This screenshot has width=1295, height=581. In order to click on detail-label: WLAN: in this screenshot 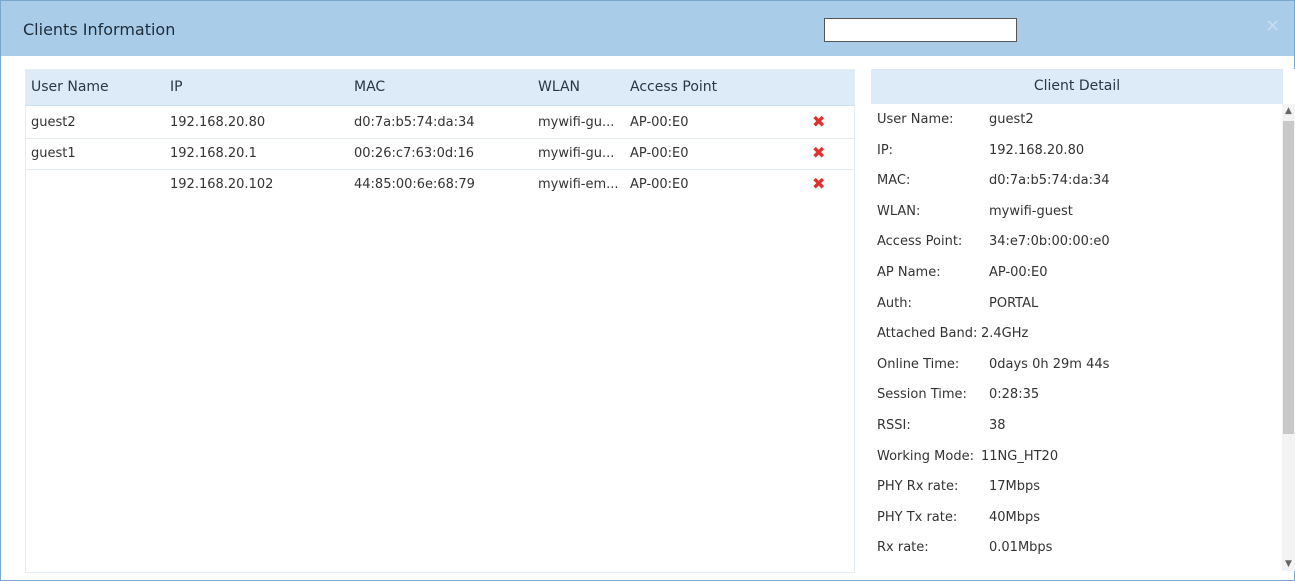, I will do `click(899, 211)`.